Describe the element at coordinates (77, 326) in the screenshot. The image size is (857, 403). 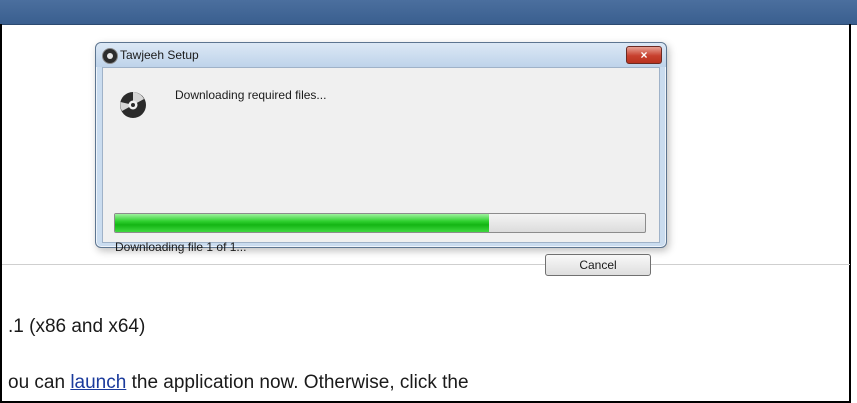
I see `version-text: .1 (x86 and x64)` at that location.